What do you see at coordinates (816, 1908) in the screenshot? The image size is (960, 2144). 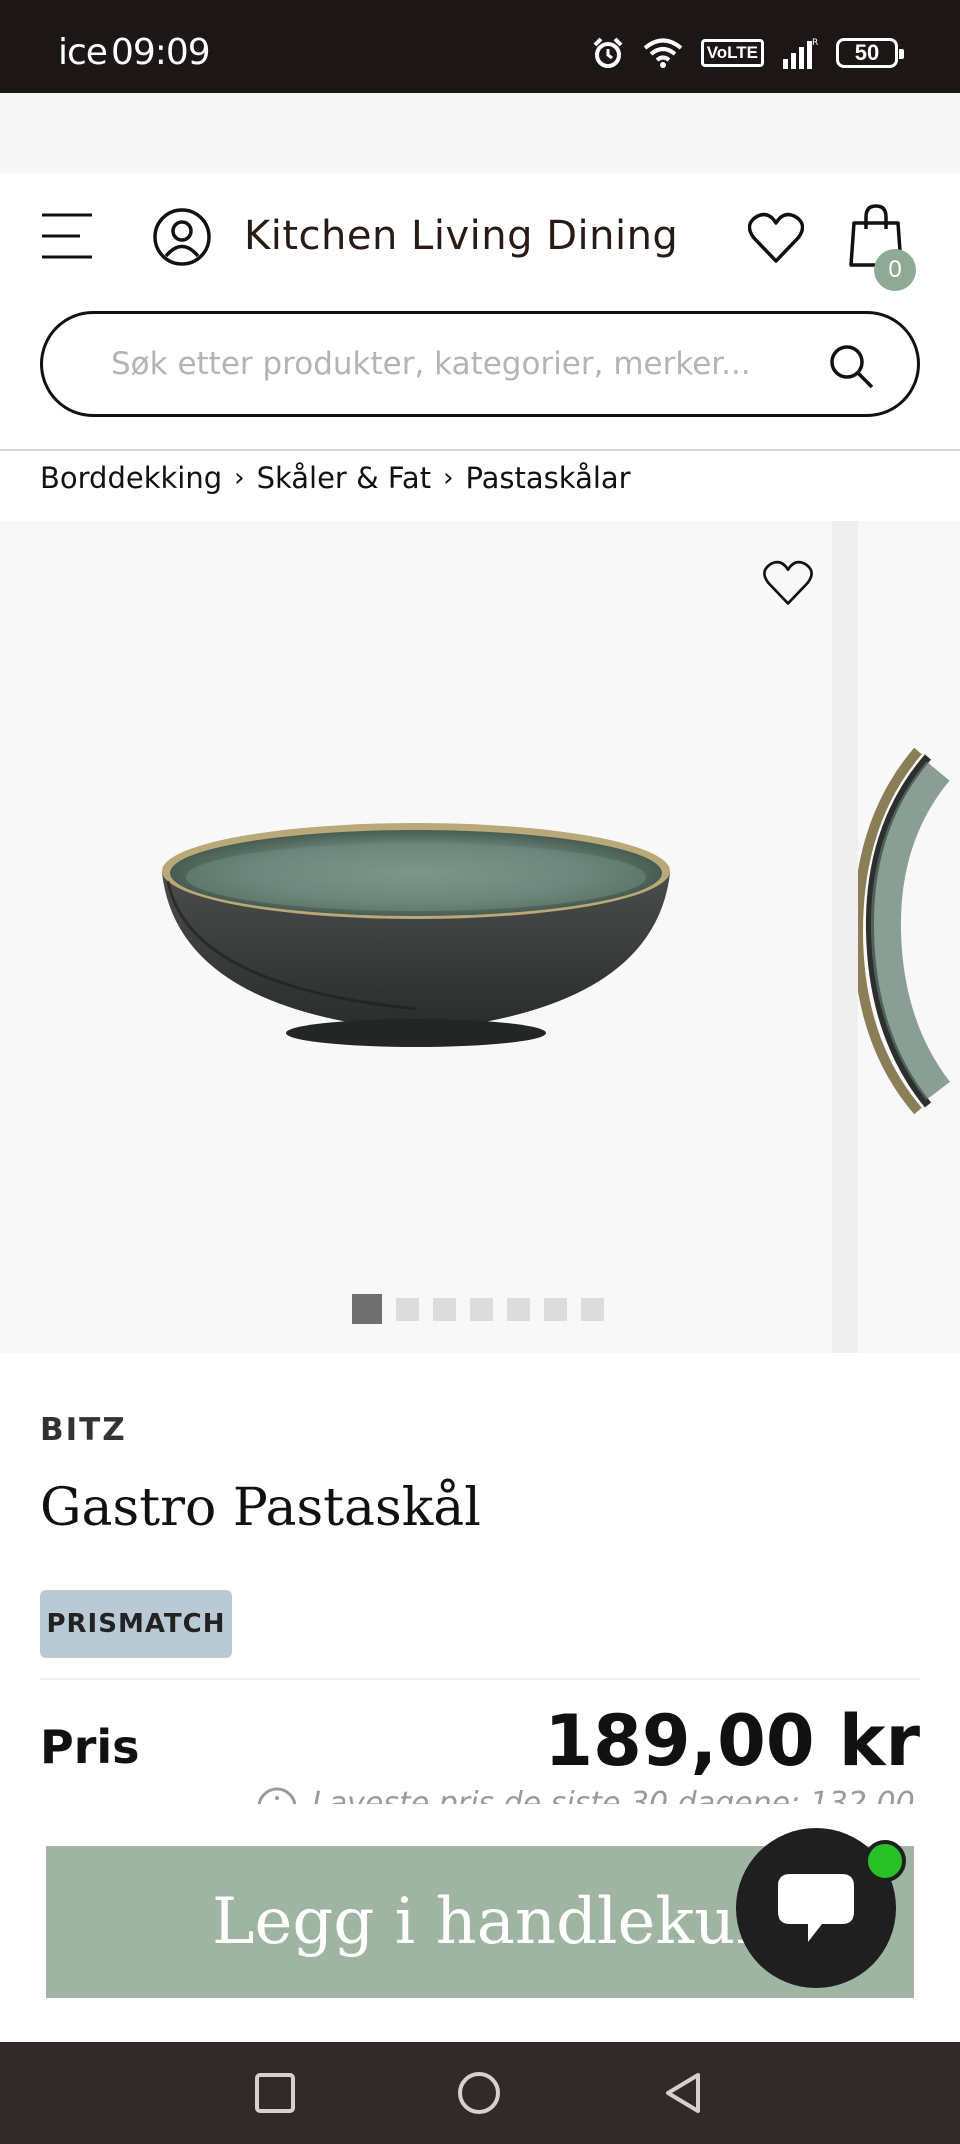 I see `chat-bubble-icon` at bounding box center [816, 1908].